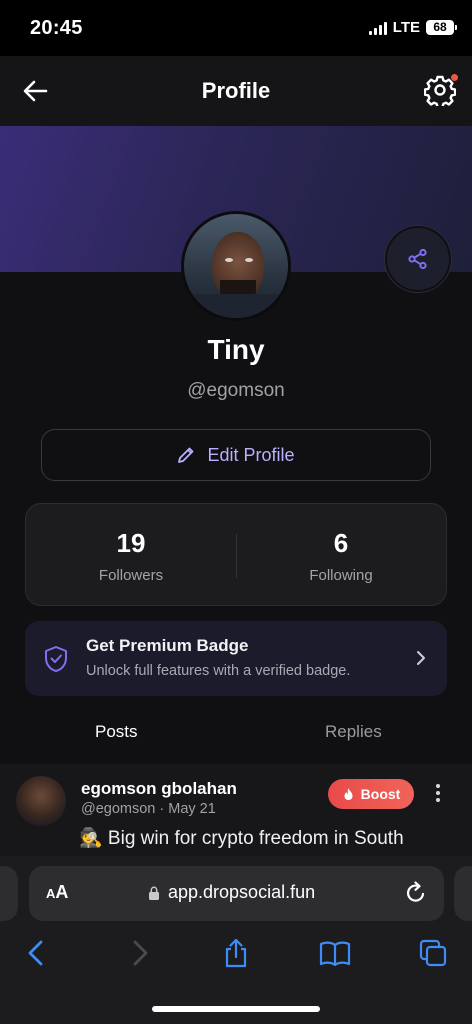 Image resolution: width=472 pixels, height=1024 pixels. I want to click on address-bar: AA app.dropsocial.fun, so click(236, 893).